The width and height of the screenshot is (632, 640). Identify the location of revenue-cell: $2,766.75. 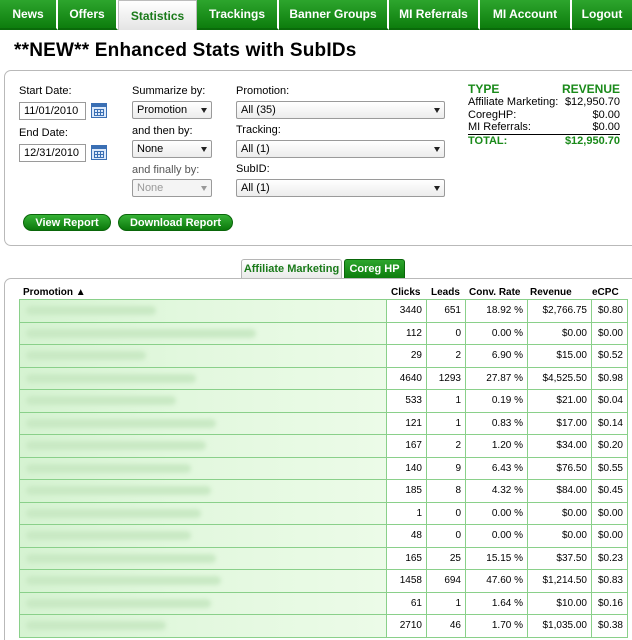
(559, 311).